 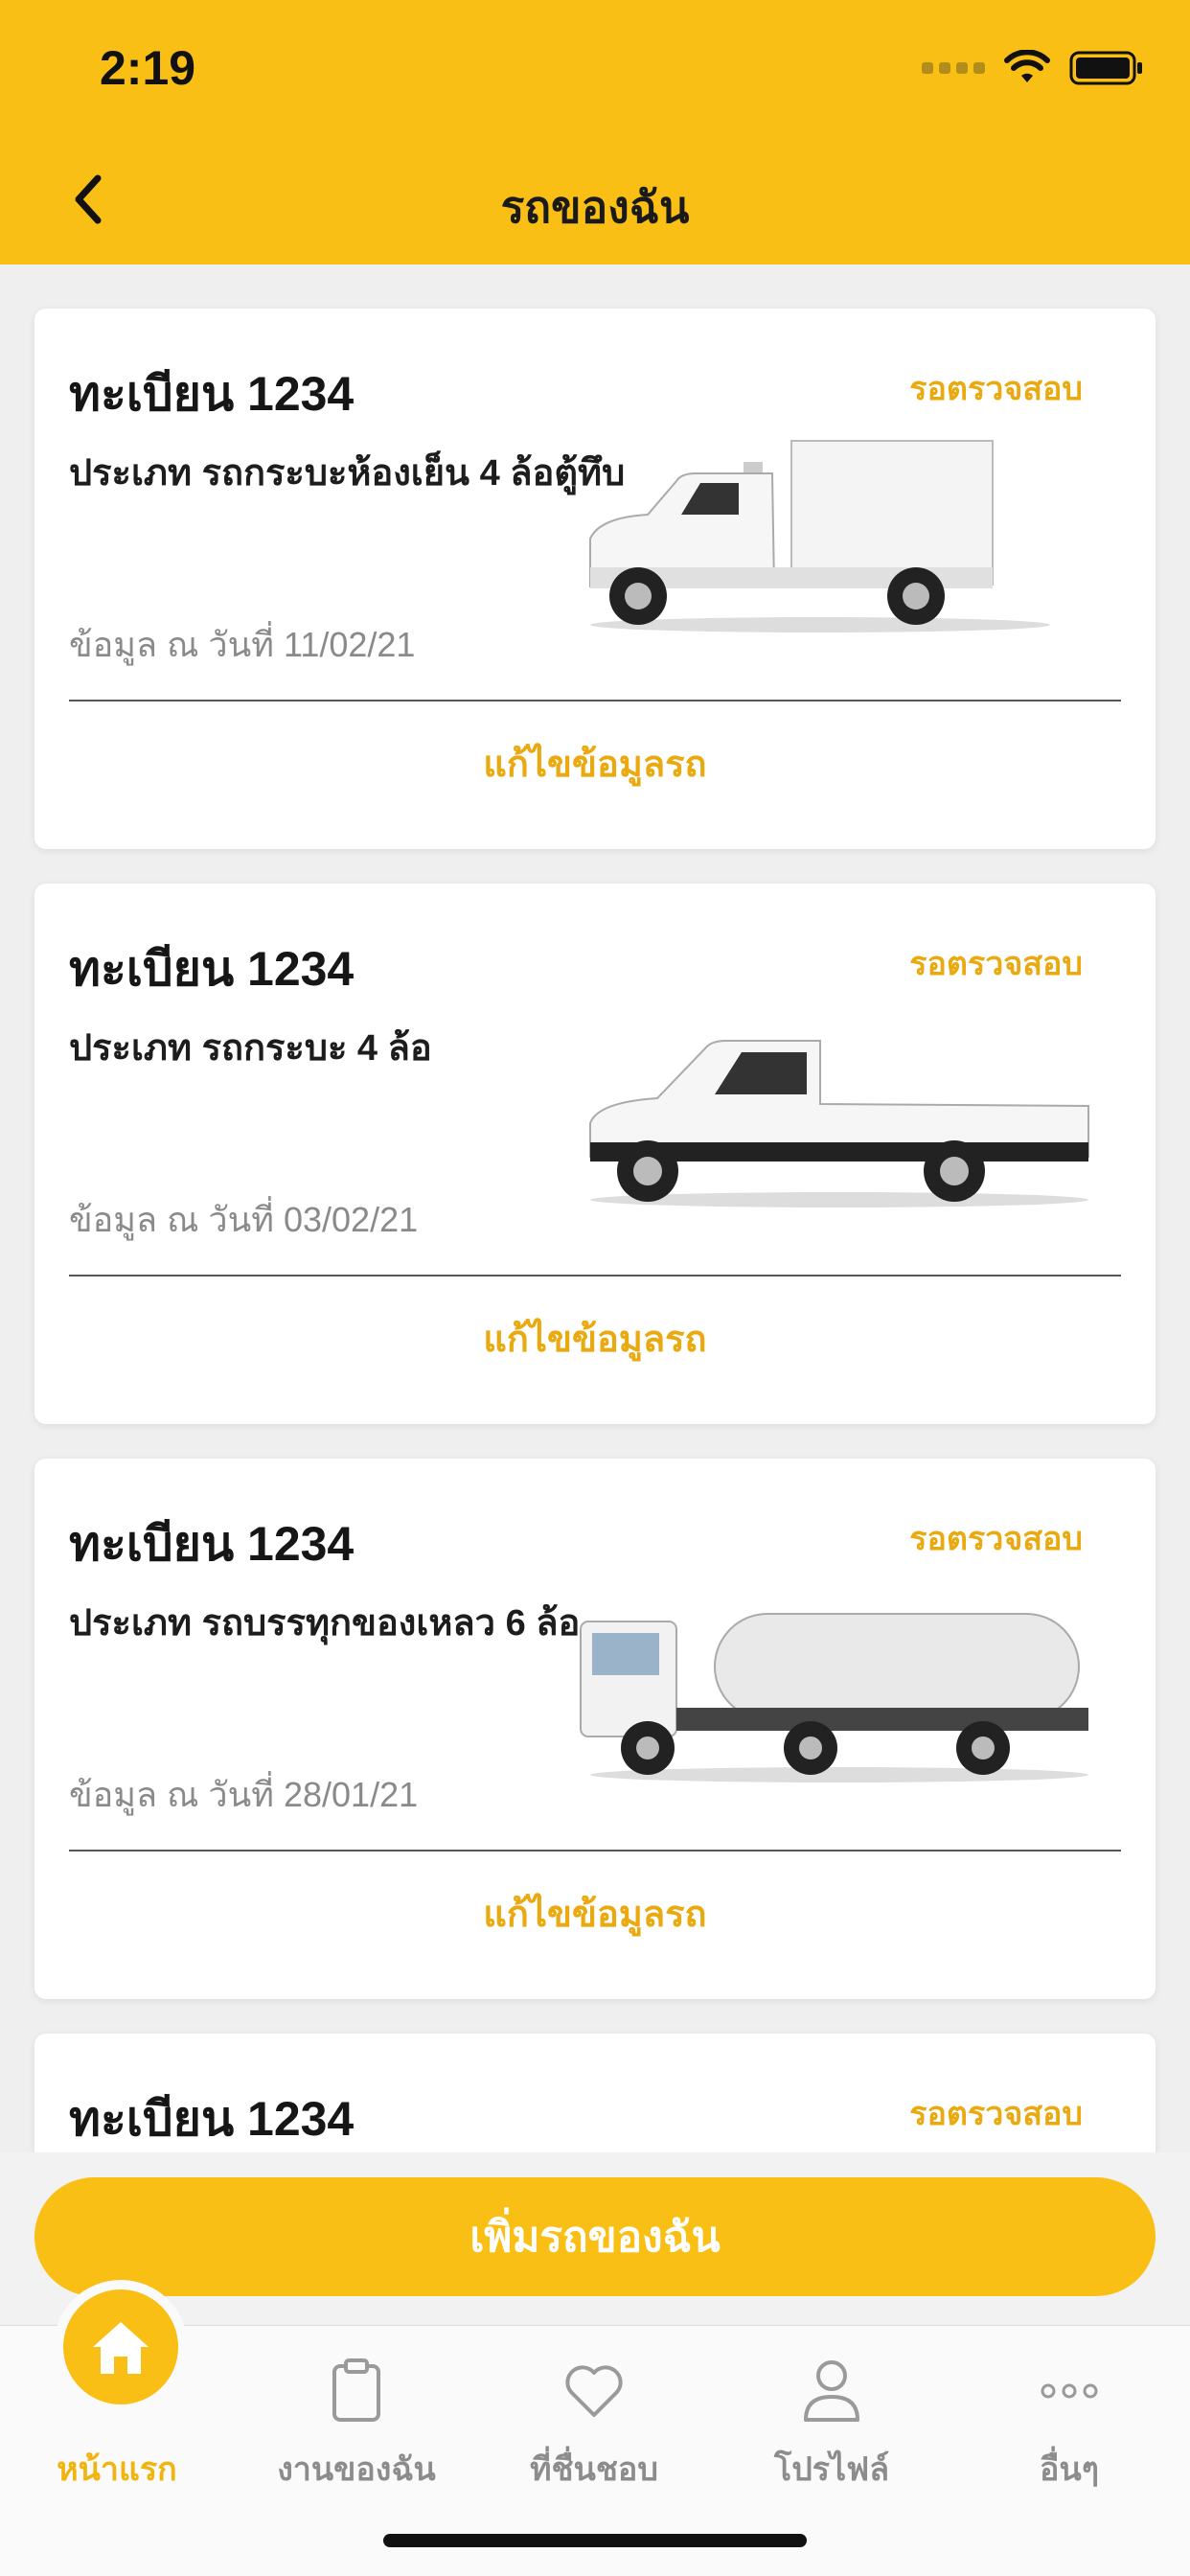 I want to click on tab-home: หน้าแรก, so click(x=117, y=2394).